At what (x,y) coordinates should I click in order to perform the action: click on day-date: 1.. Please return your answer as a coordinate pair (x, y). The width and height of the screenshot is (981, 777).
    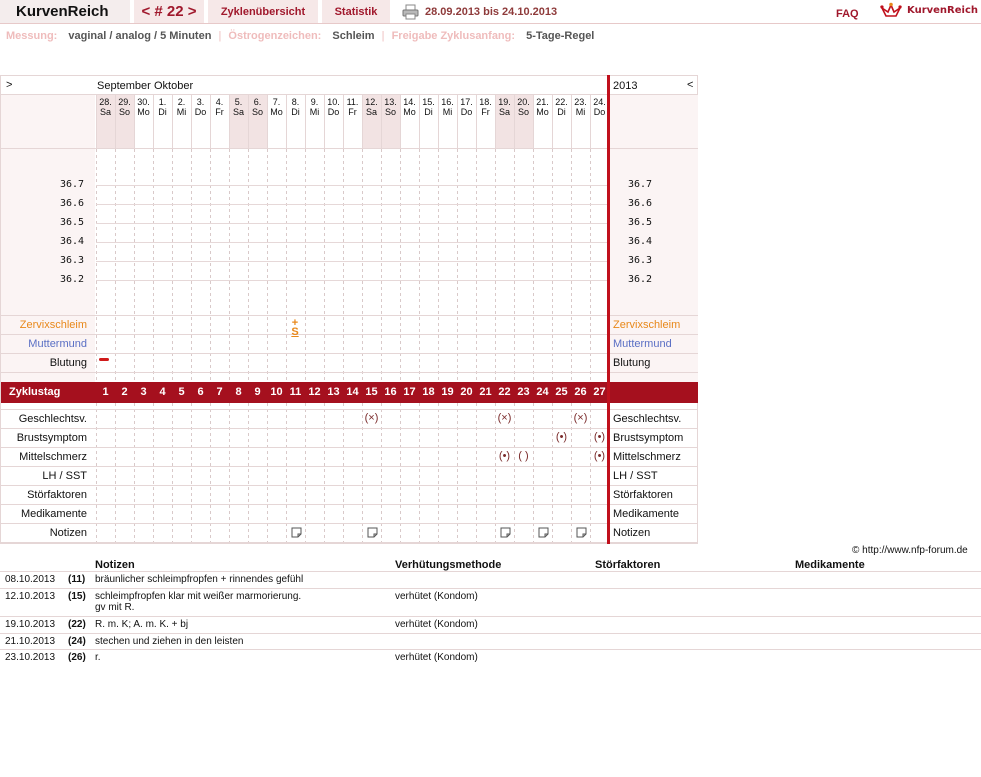
    Looking at the image, I should click on (162, 102).